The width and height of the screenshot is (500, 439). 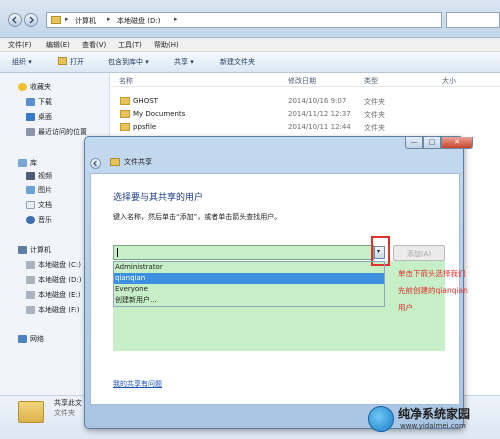 I want to click on menu-edit: 编辑(E), so click(x=58, y=45).